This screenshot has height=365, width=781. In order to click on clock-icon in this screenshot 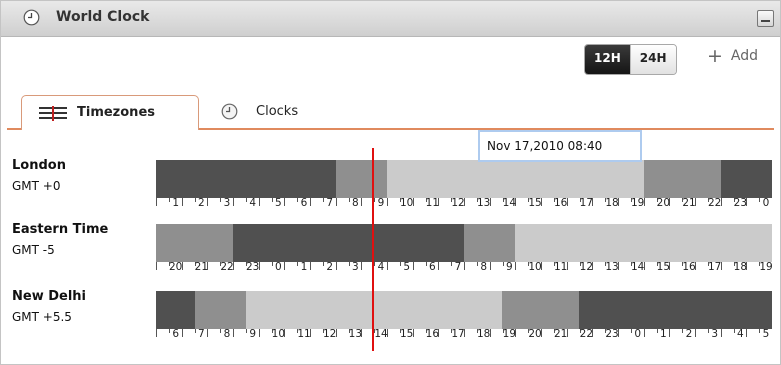, I will do `click(229, 111)`.